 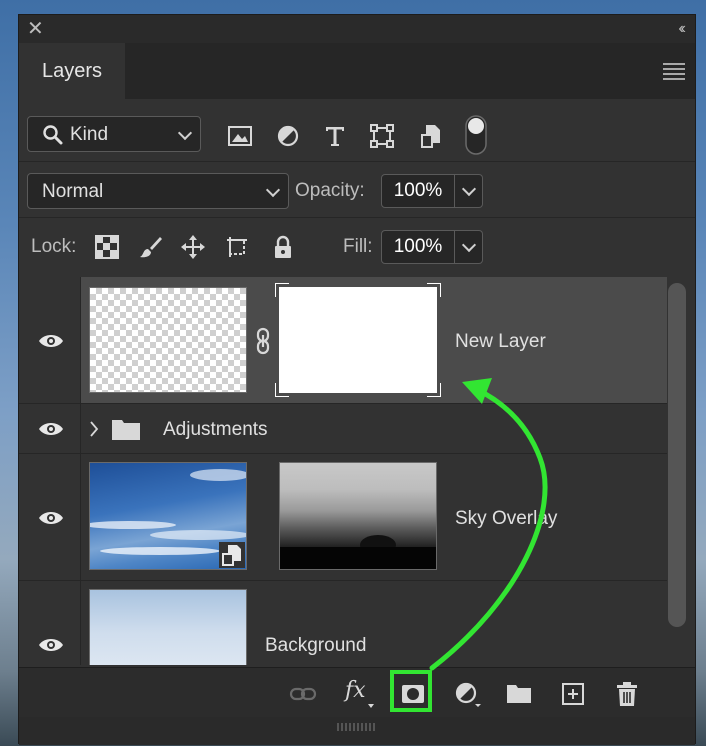 I want to click on annotation-arrow-icon, so click(x=488, y=524).